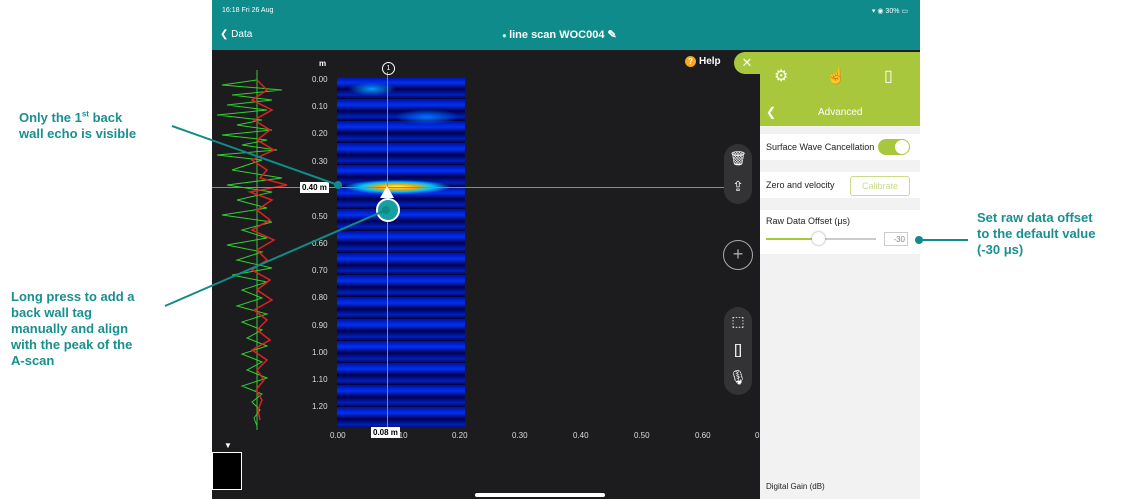 The height and width of the screenshot is (499, 1128). What do you see at coordinates (255, 155) in the screenshot?
I see `annotation-line-back-wall` at bounding box center [255, 155].